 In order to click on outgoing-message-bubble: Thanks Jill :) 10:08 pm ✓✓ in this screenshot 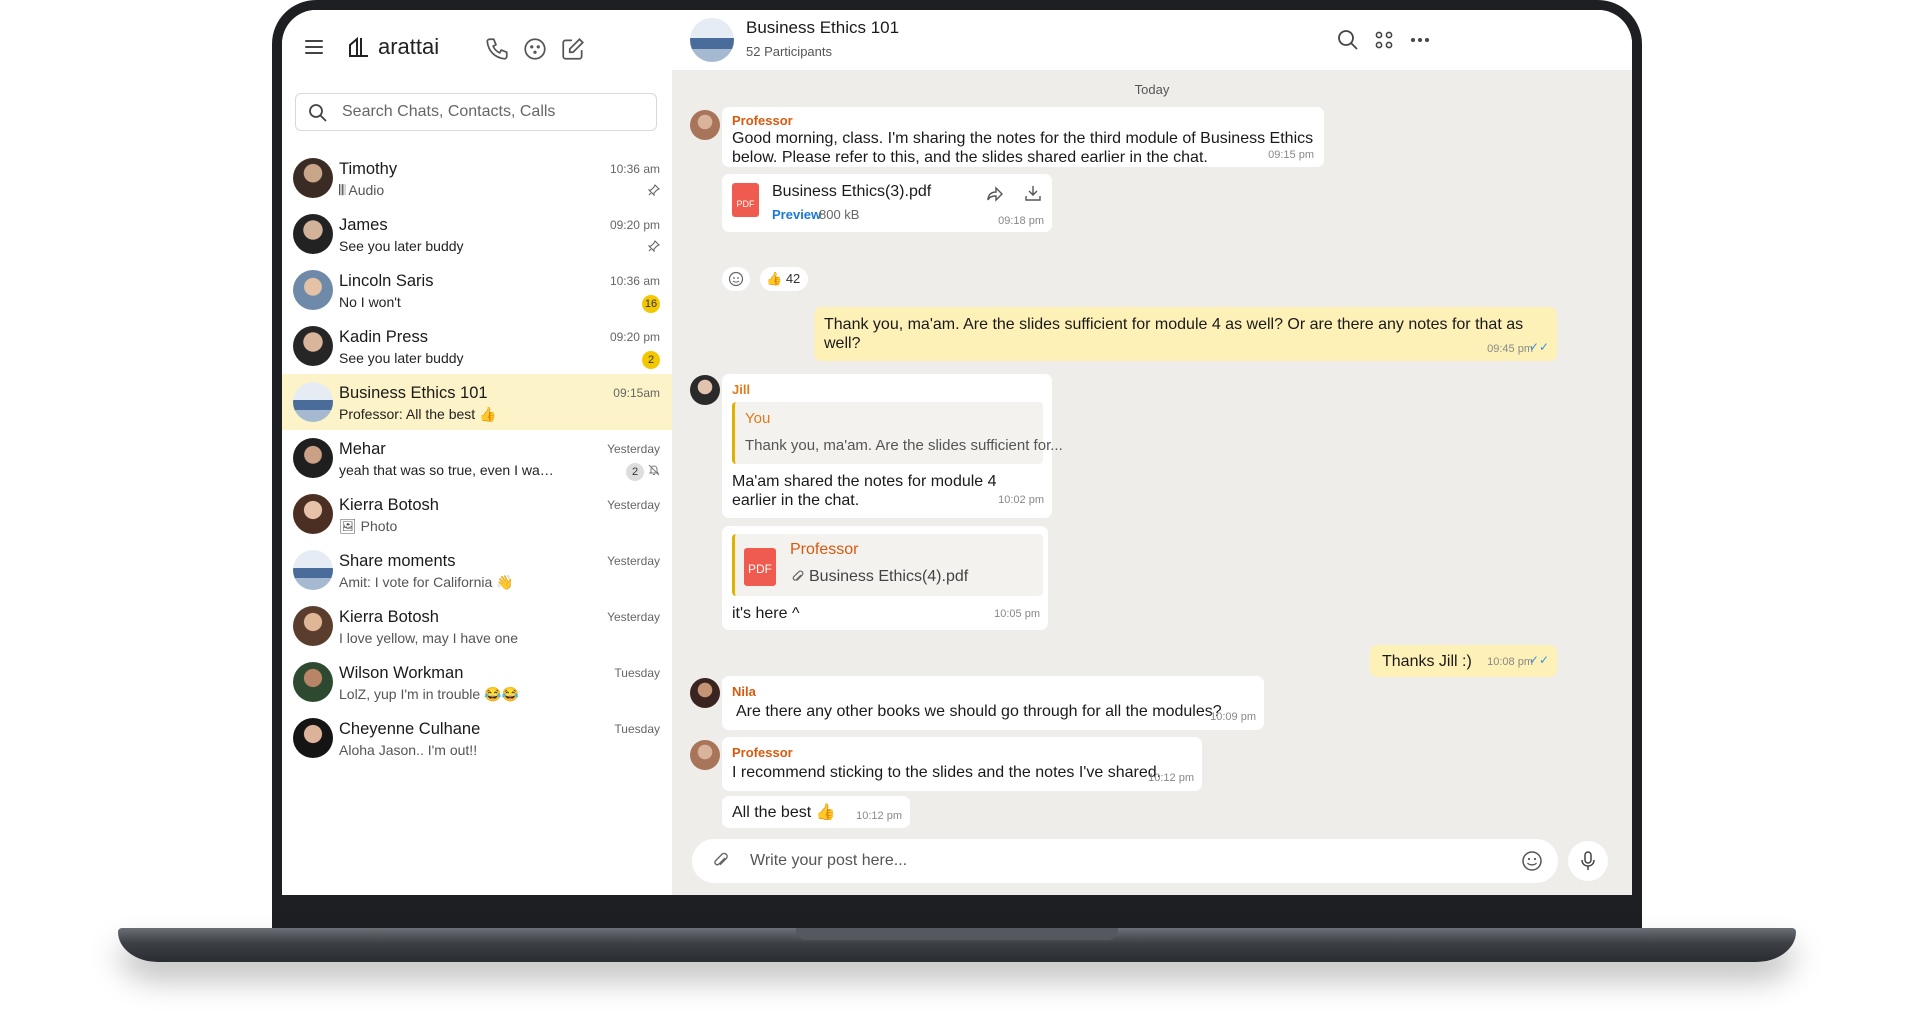, I will do `click(1463, 661)`.